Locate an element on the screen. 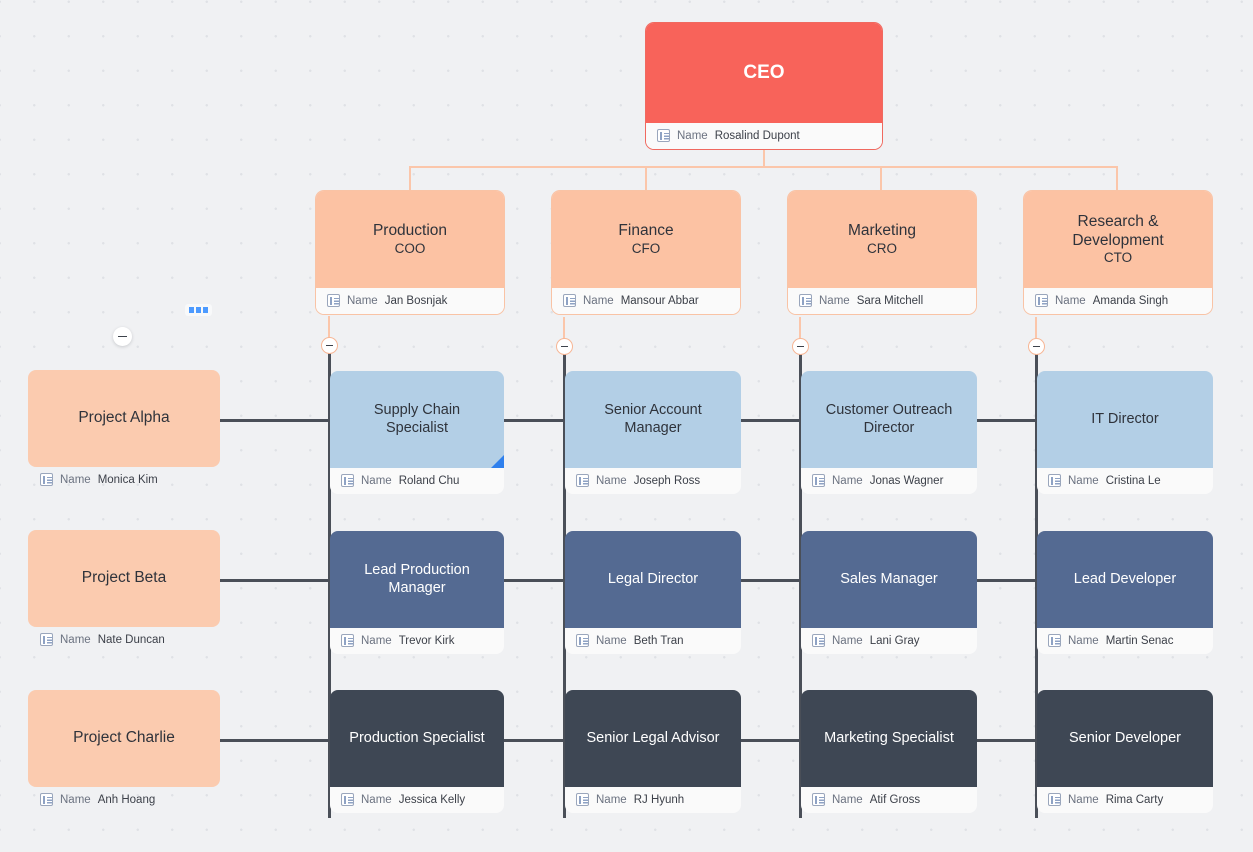 The width and height of the screenshot is (1253, 852). dot-icon is located at coordinates (198, 310).